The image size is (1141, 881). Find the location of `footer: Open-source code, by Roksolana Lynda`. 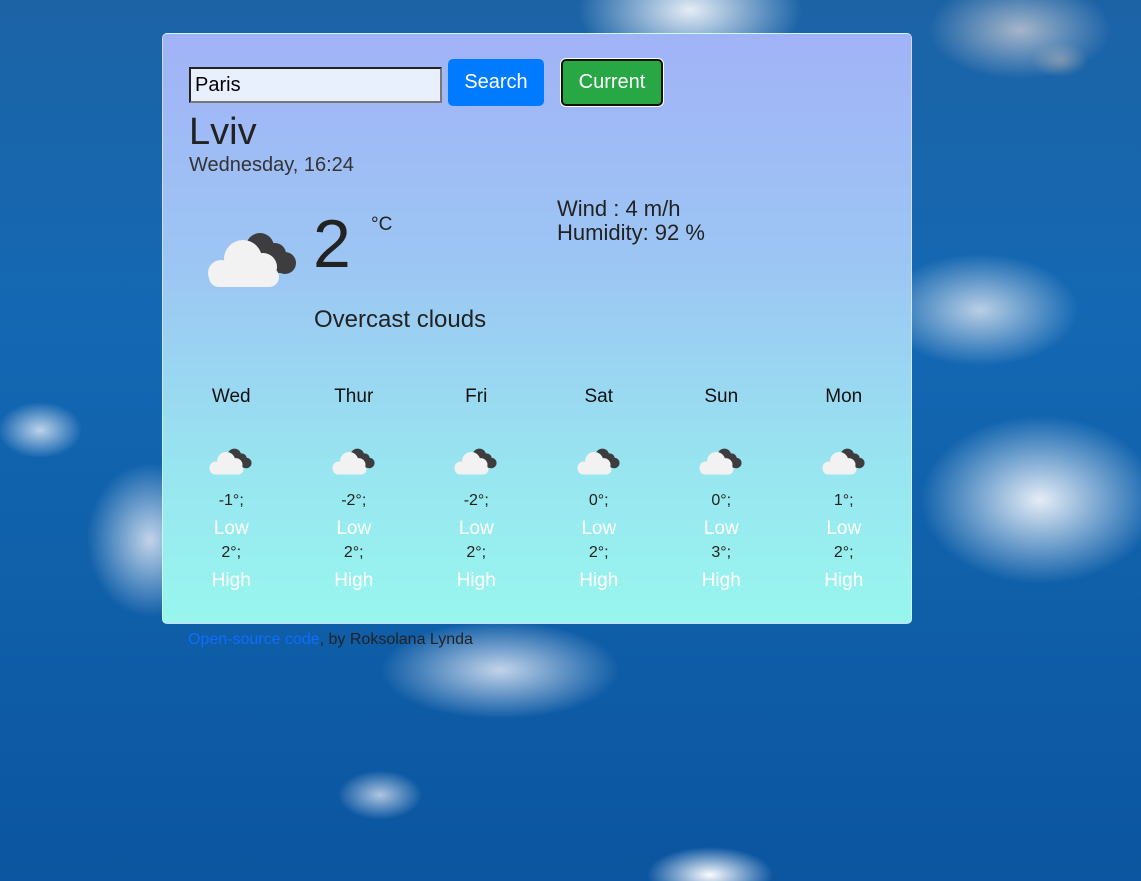

footer: Open-source code, by Roksolana Lynda is located at coordinates (330, 640).